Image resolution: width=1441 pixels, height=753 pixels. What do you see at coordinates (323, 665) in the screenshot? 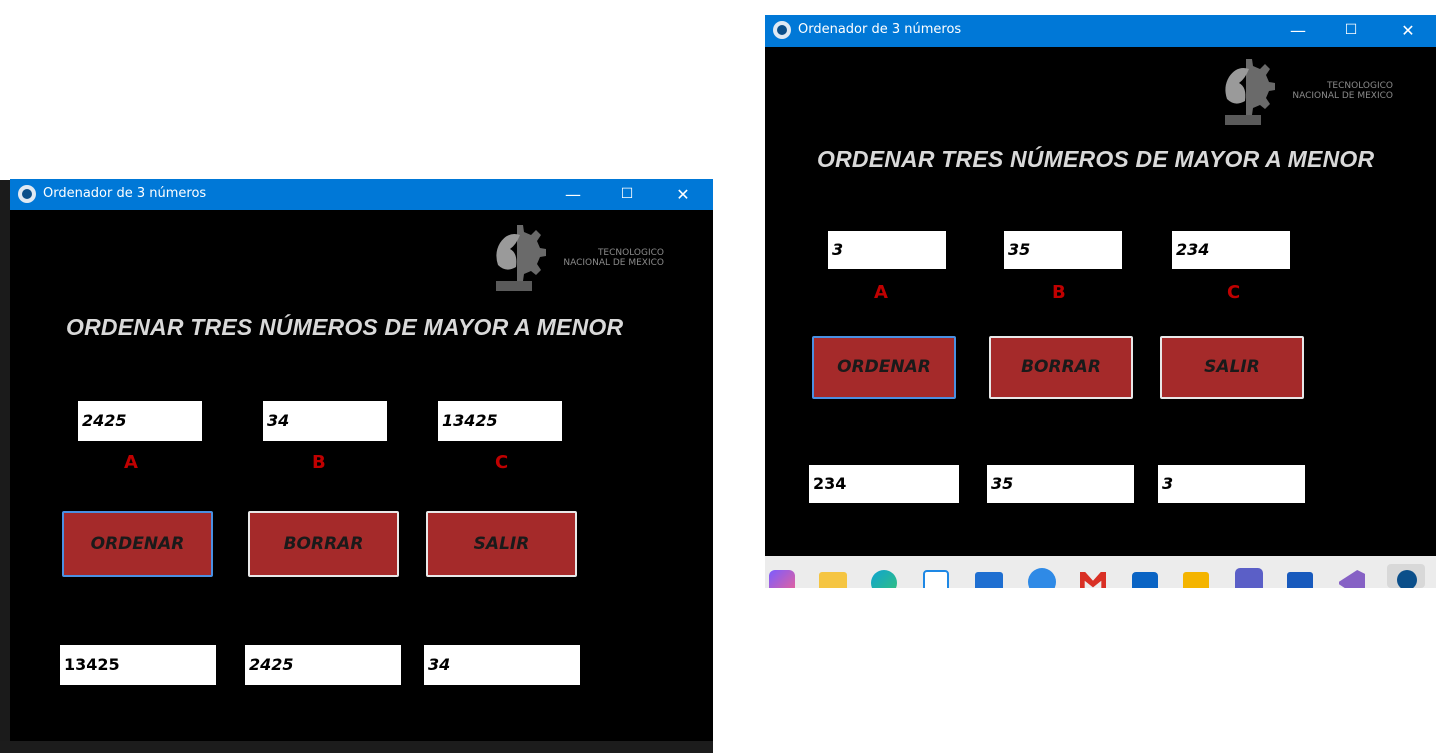
I see `result-second: 2425` at bounding box center [323, 665].